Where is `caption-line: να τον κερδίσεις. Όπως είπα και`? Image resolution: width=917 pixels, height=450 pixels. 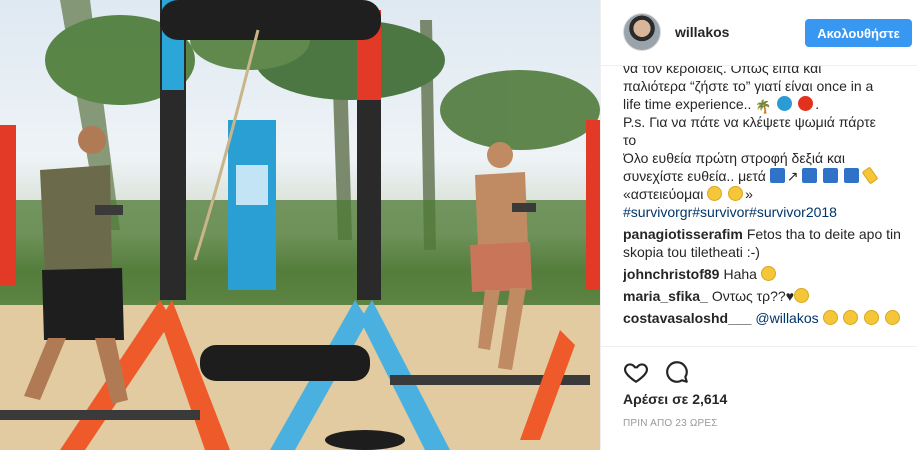
caption-line: να τον κερδίσεις. Όπως είπα και is located at coordinates (722, 71).